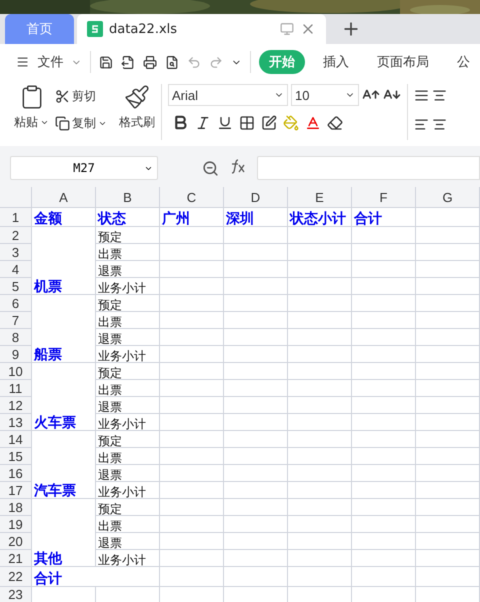 The width and height of the screenshot is (480, 602). What do you see at coordinates (313, 122) in the screenshot?
I see `font-color-icon` at bounding box center [313, 122].